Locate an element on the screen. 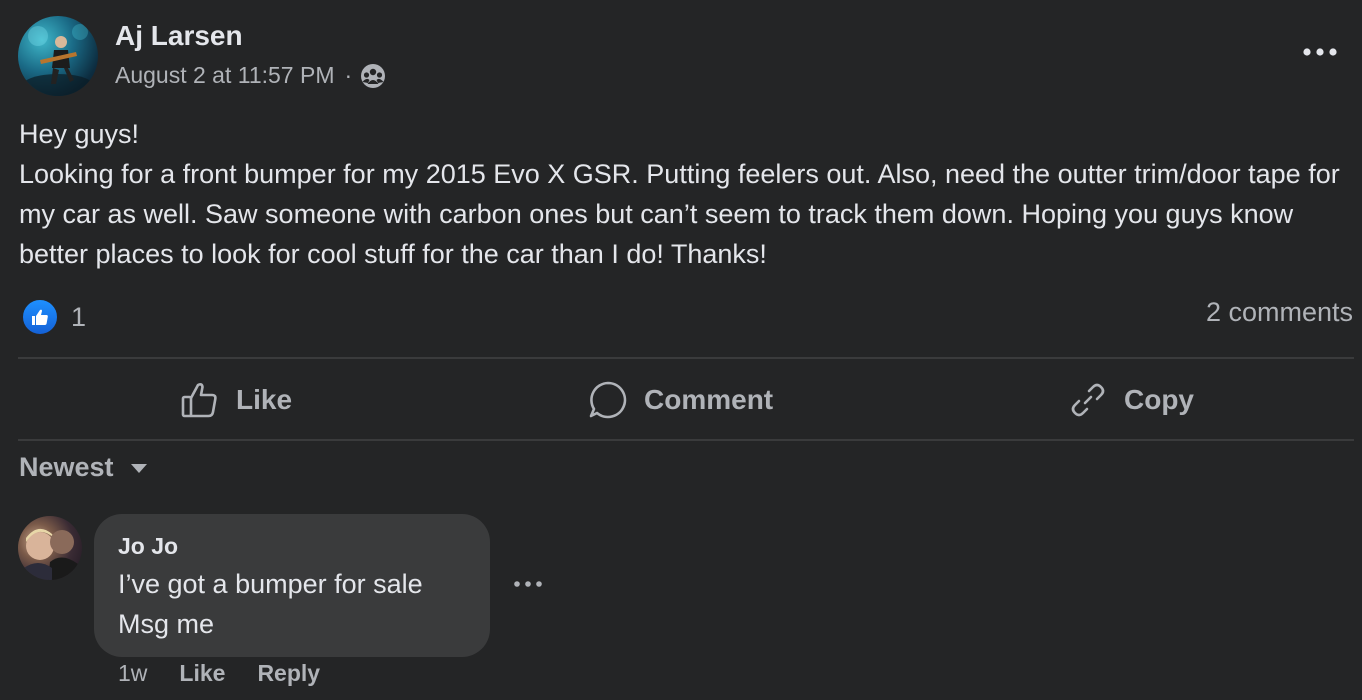  author-avatar is located at coordinates (58, 56).